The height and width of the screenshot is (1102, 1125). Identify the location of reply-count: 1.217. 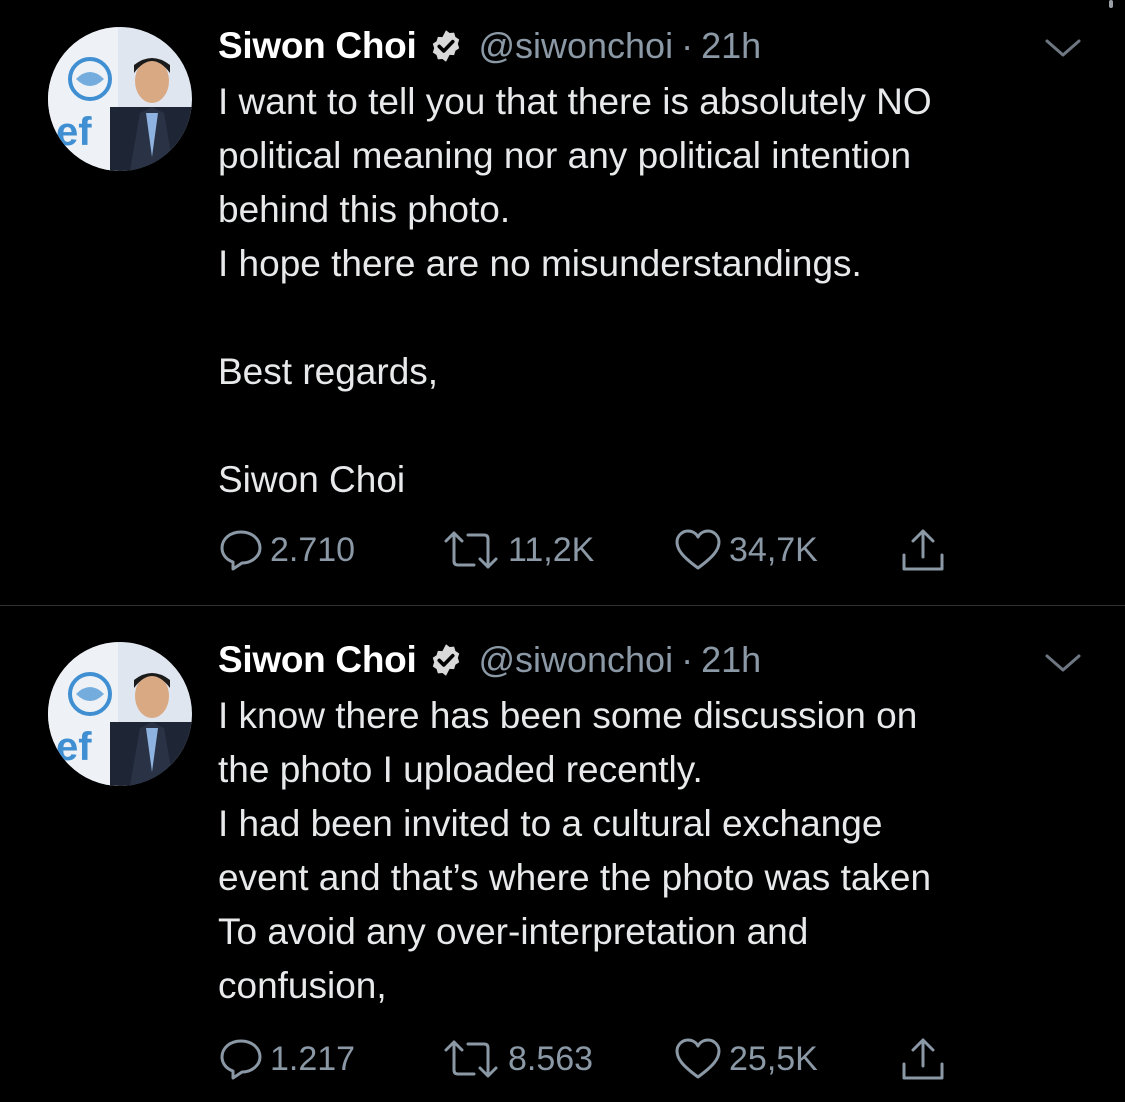
(313, 1058).